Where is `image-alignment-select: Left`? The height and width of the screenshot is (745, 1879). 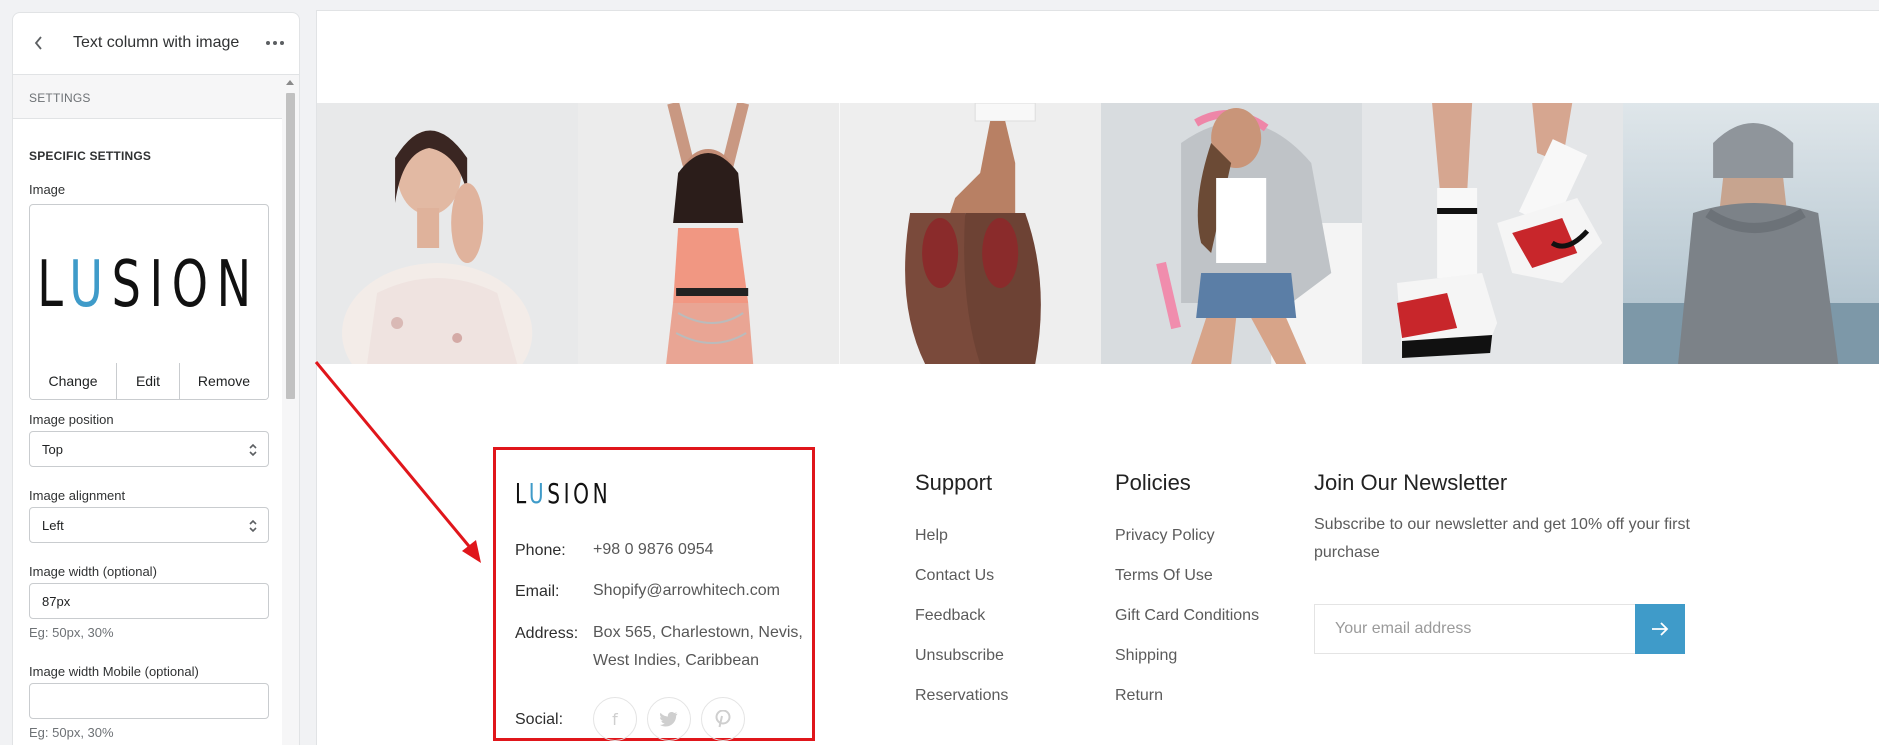 image-alignment-select: Left is located at coordinates (149, 525).